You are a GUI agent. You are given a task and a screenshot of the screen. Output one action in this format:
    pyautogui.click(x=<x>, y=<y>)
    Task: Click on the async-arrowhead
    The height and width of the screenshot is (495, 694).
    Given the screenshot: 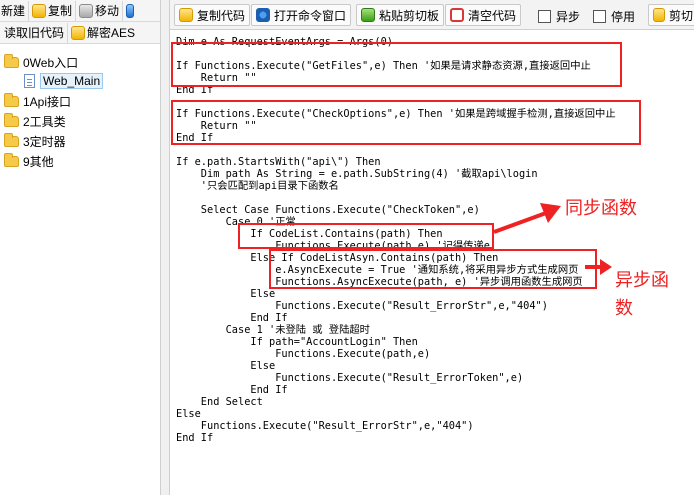 What is the action you would take?
    pyautogui.click(x=606, y=267)
    